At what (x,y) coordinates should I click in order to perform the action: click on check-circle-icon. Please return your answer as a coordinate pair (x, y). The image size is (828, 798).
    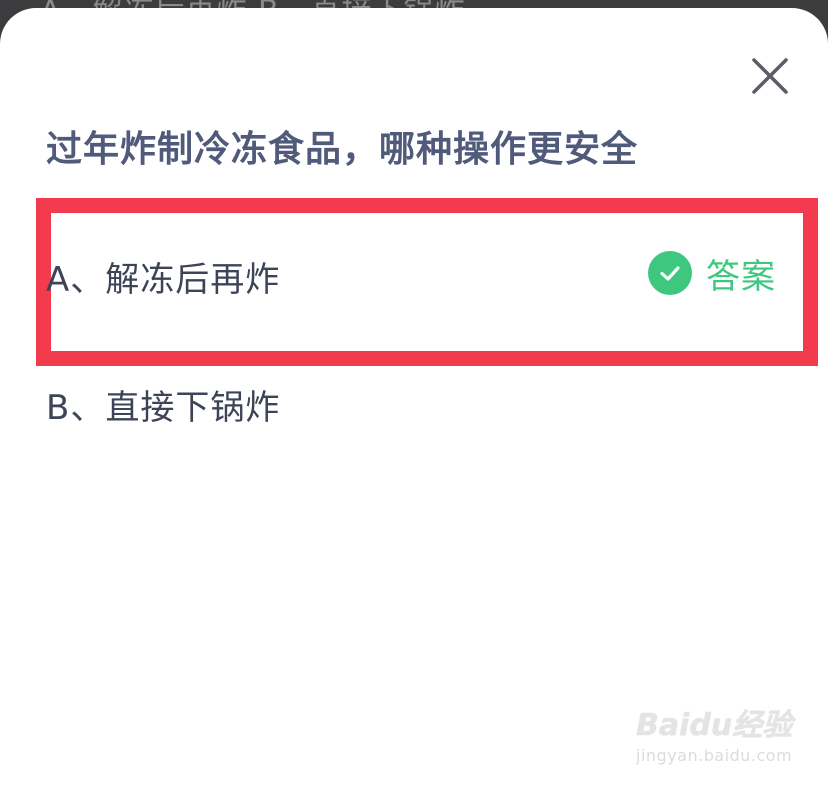
    Looking at the image, I should click on (670, 273).